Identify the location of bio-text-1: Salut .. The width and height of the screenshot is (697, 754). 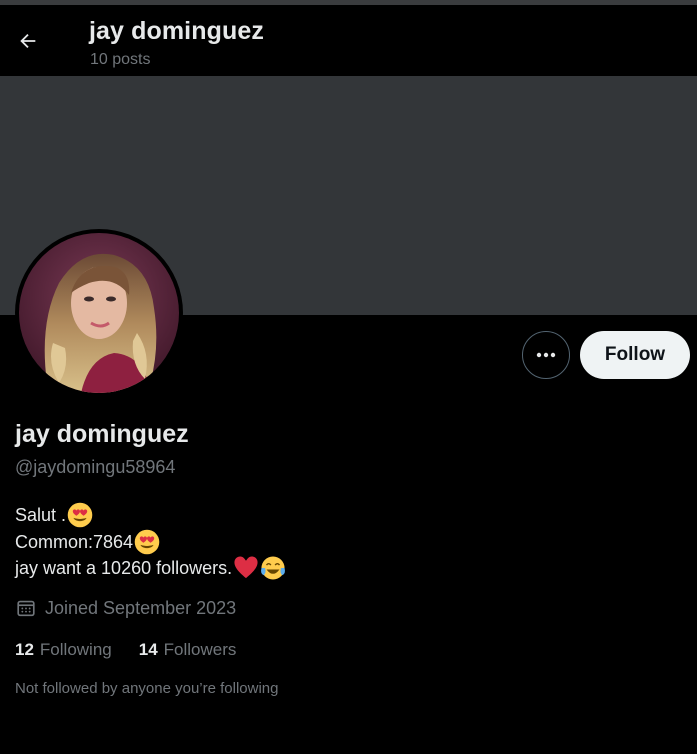
(41, 515).